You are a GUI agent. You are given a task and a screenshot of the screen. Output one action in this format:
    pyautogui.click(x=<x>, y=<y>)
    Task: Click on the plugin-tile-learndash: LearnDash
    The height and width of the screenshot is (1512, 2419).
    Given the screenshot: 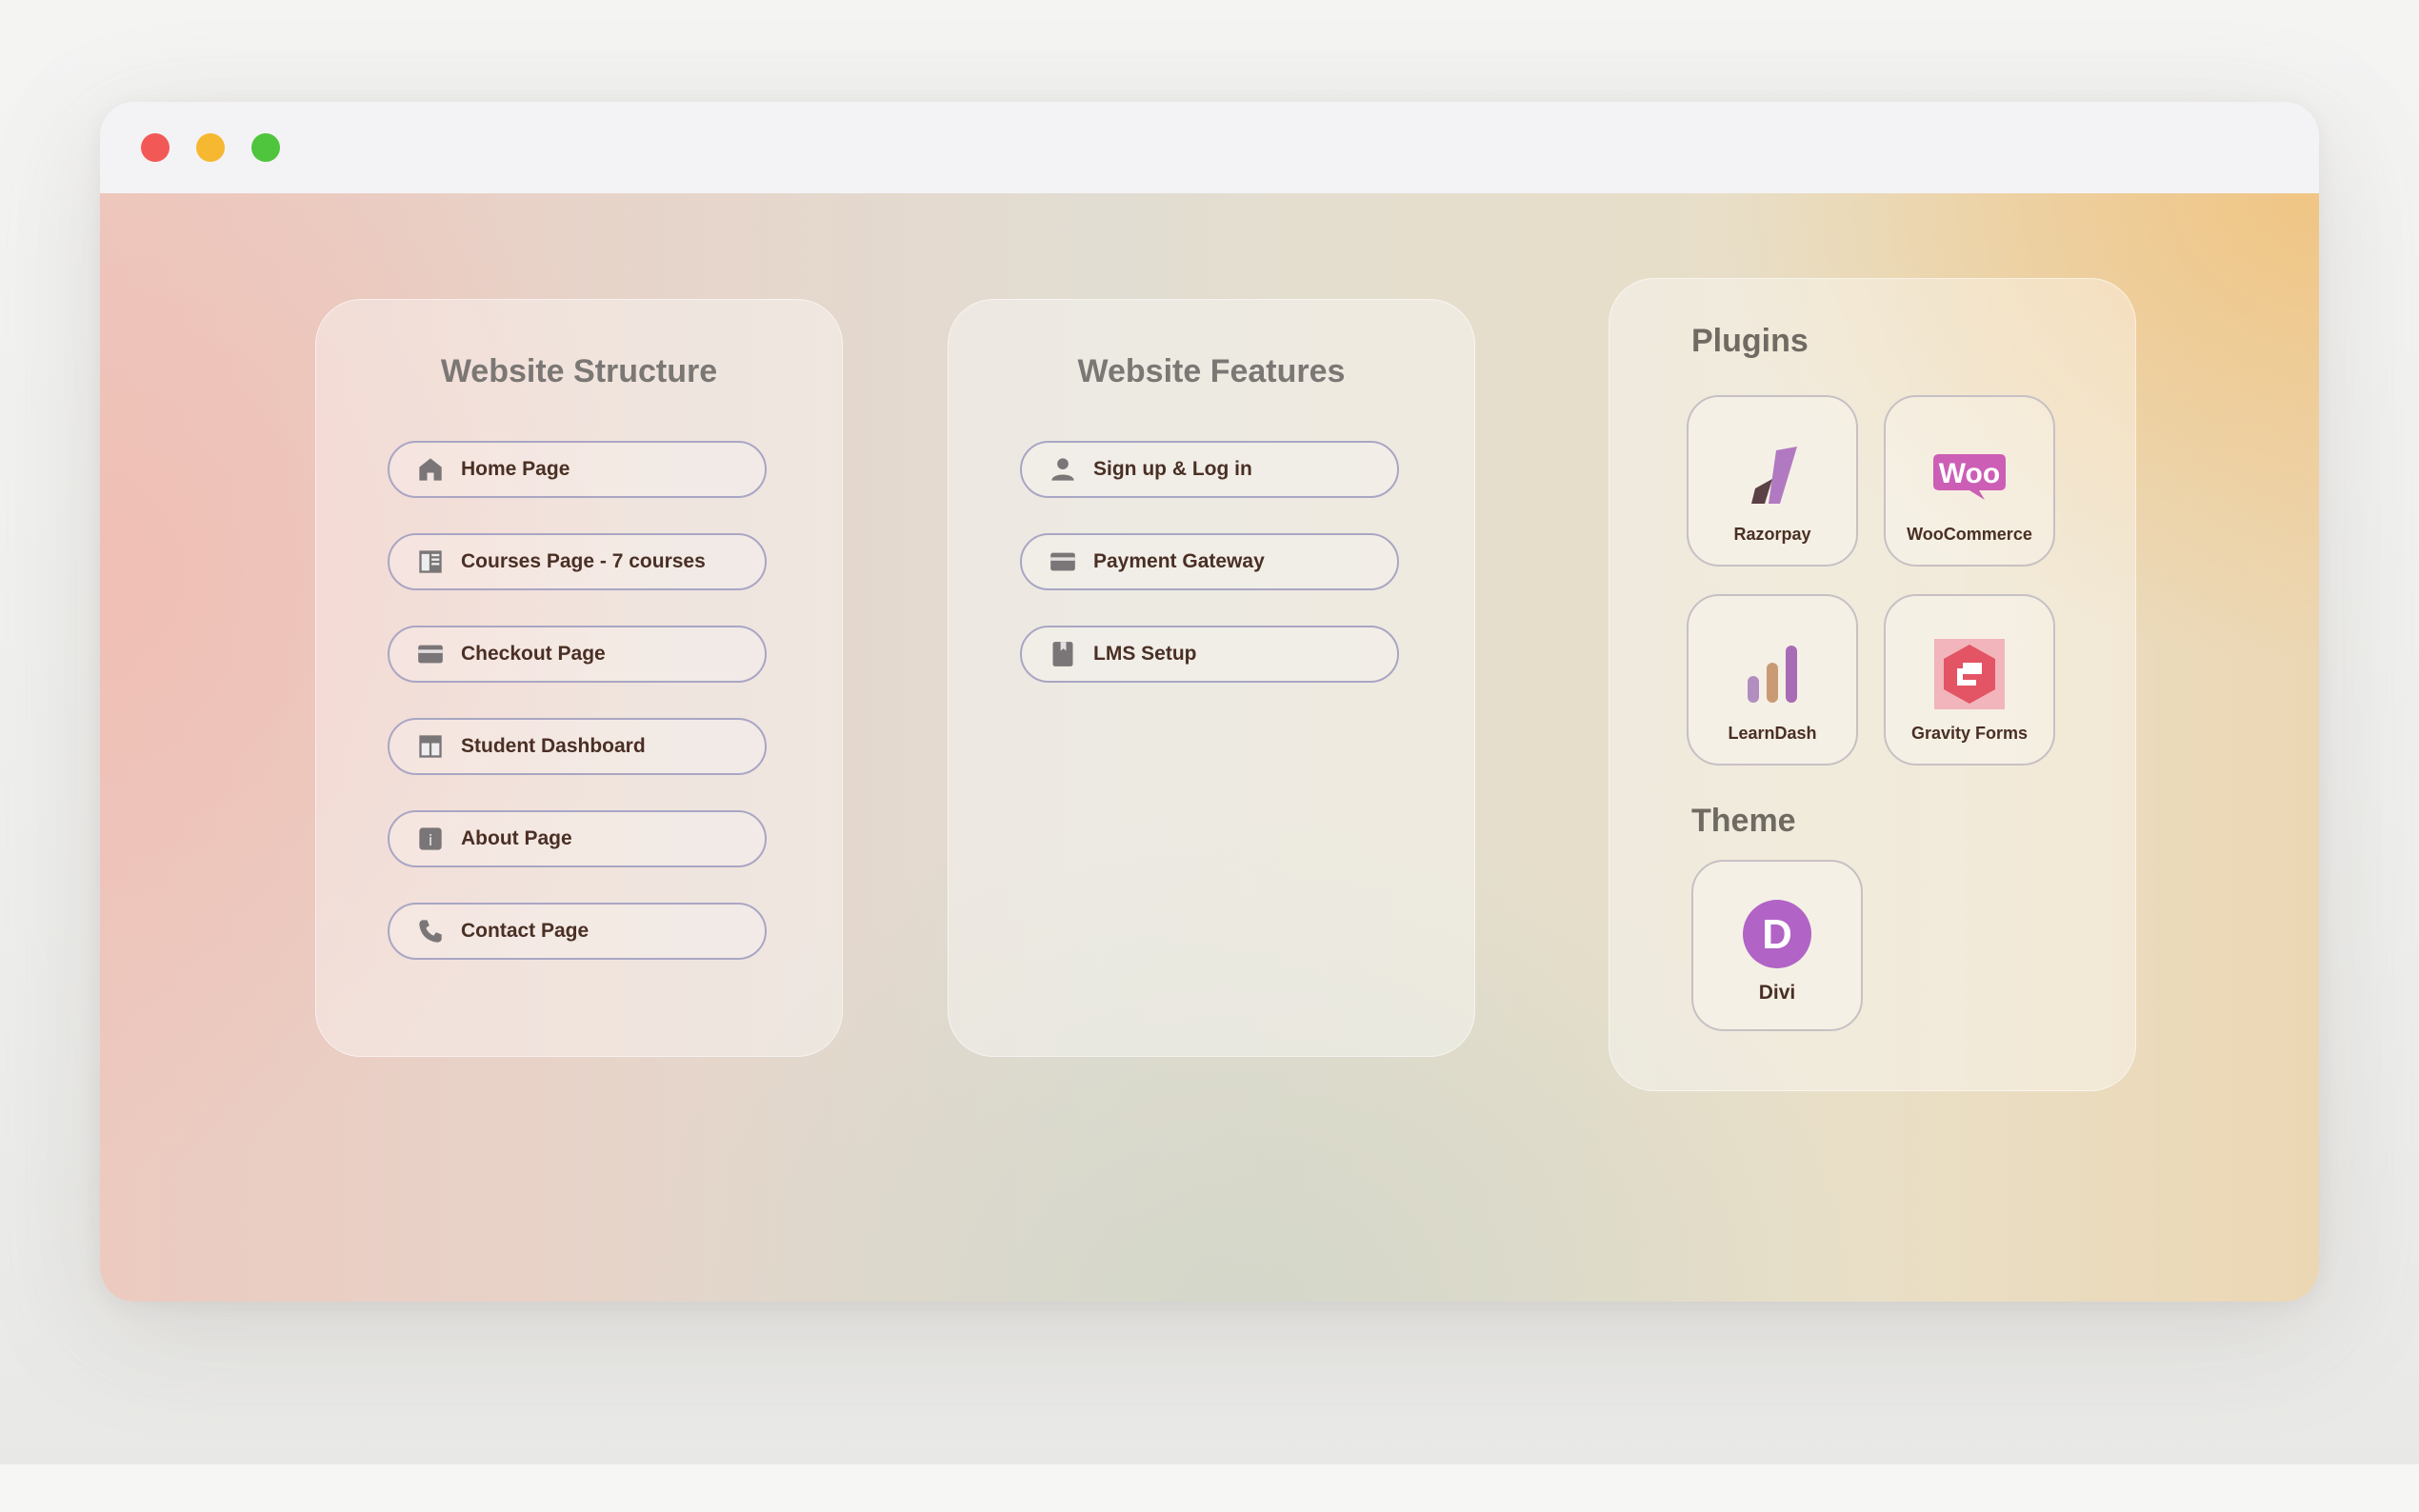 What is the action you would take?
    pyautogui.click(x=1772, y=680)
    